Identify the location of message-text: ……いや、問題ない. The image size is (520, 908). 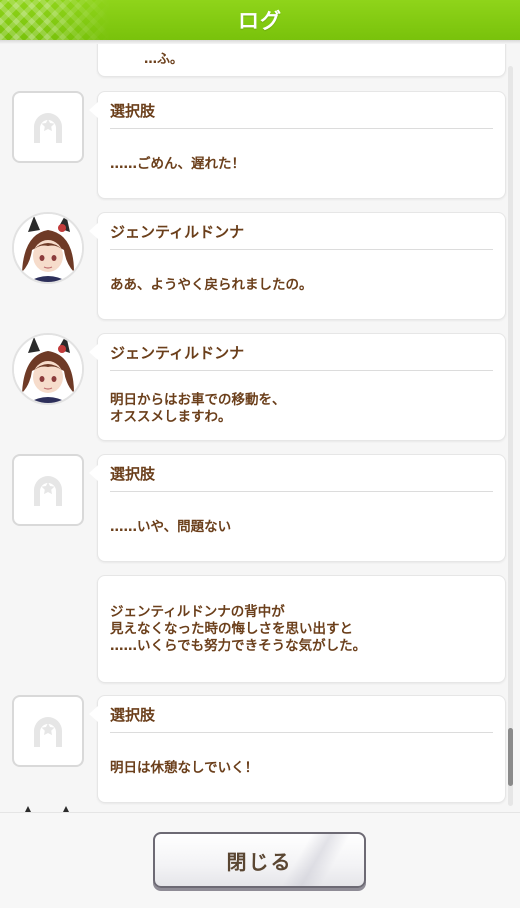
(171, 527).